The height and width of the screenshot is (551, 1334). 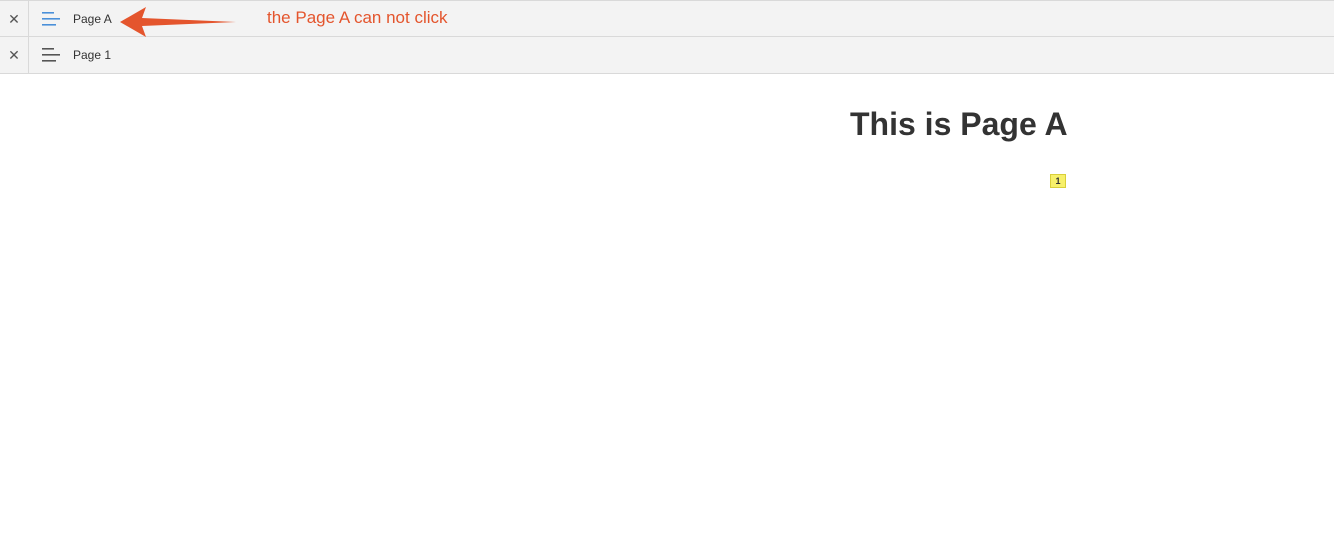 What do you see at coordinates (667, 55) in the screenshot?
I see `tab-row-page-1: ✕ Page 1` at bounding box center [667, 55].